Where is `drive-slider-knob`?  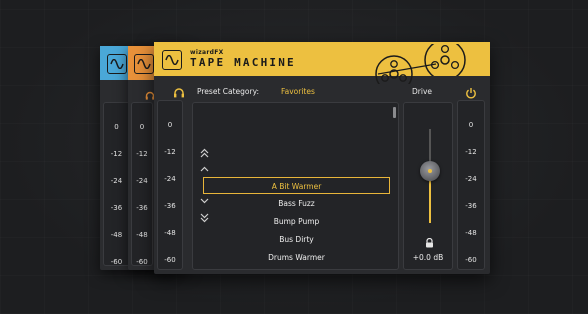
drive-slider-knob is located at coordinates (430, 171).